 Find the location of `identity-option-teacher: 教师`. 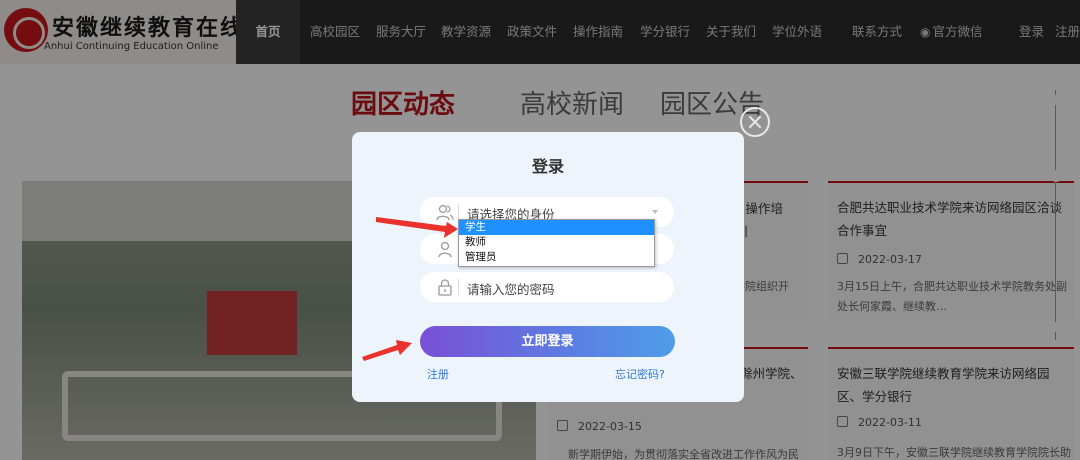

identity-option-teacher: 教师 is located at coordinates (556, 242).